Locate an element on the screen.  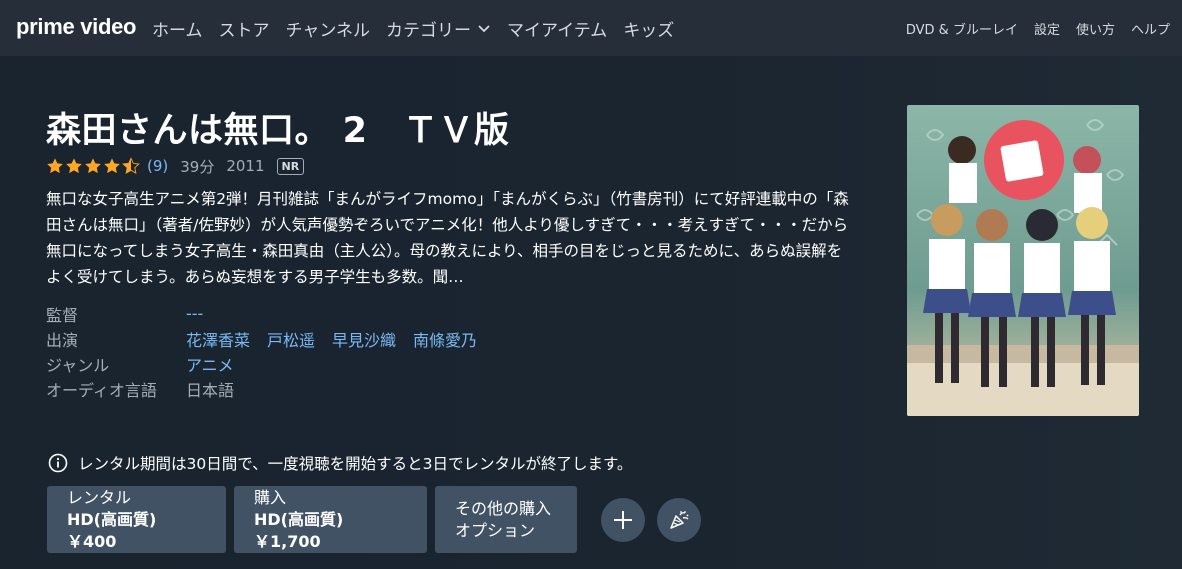
main-nav: ホーム ストア チャンネル カテゴリー マイアイテム キッズ is located at coordinates (421, 28).